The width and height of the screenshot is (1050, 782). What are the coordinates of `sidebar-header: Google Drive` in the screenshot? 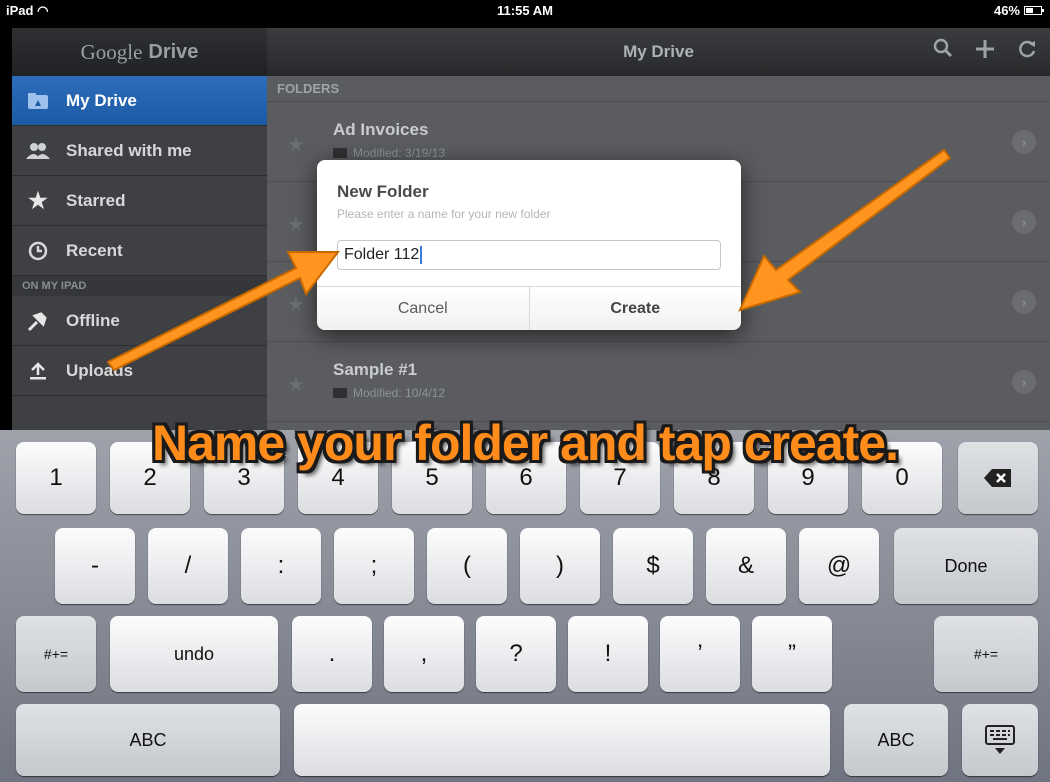 It's located at (139, 52).